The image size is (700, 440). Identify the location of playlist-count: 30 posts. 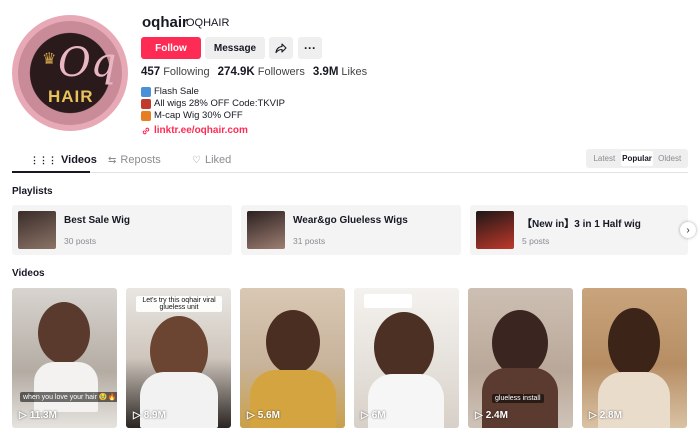
(80, 241).